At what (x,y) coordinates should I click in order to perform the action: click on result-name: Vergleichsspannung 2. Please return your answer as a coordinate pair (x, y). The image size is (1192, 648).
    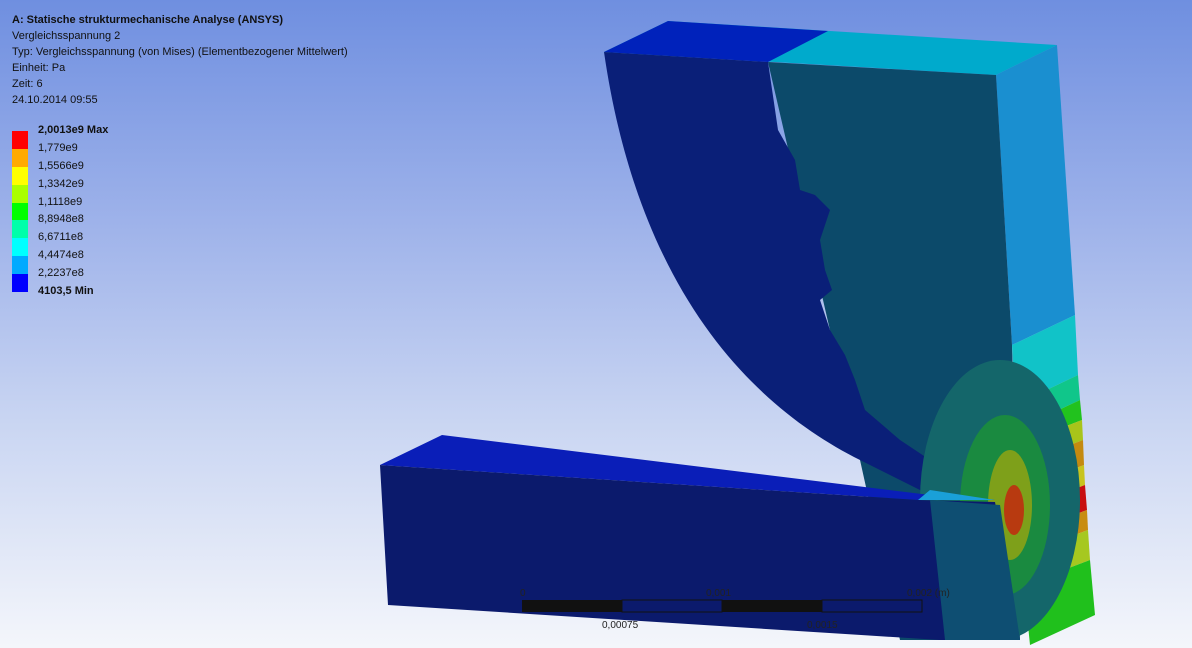
    Looking at the image, I should click on (66, 36).